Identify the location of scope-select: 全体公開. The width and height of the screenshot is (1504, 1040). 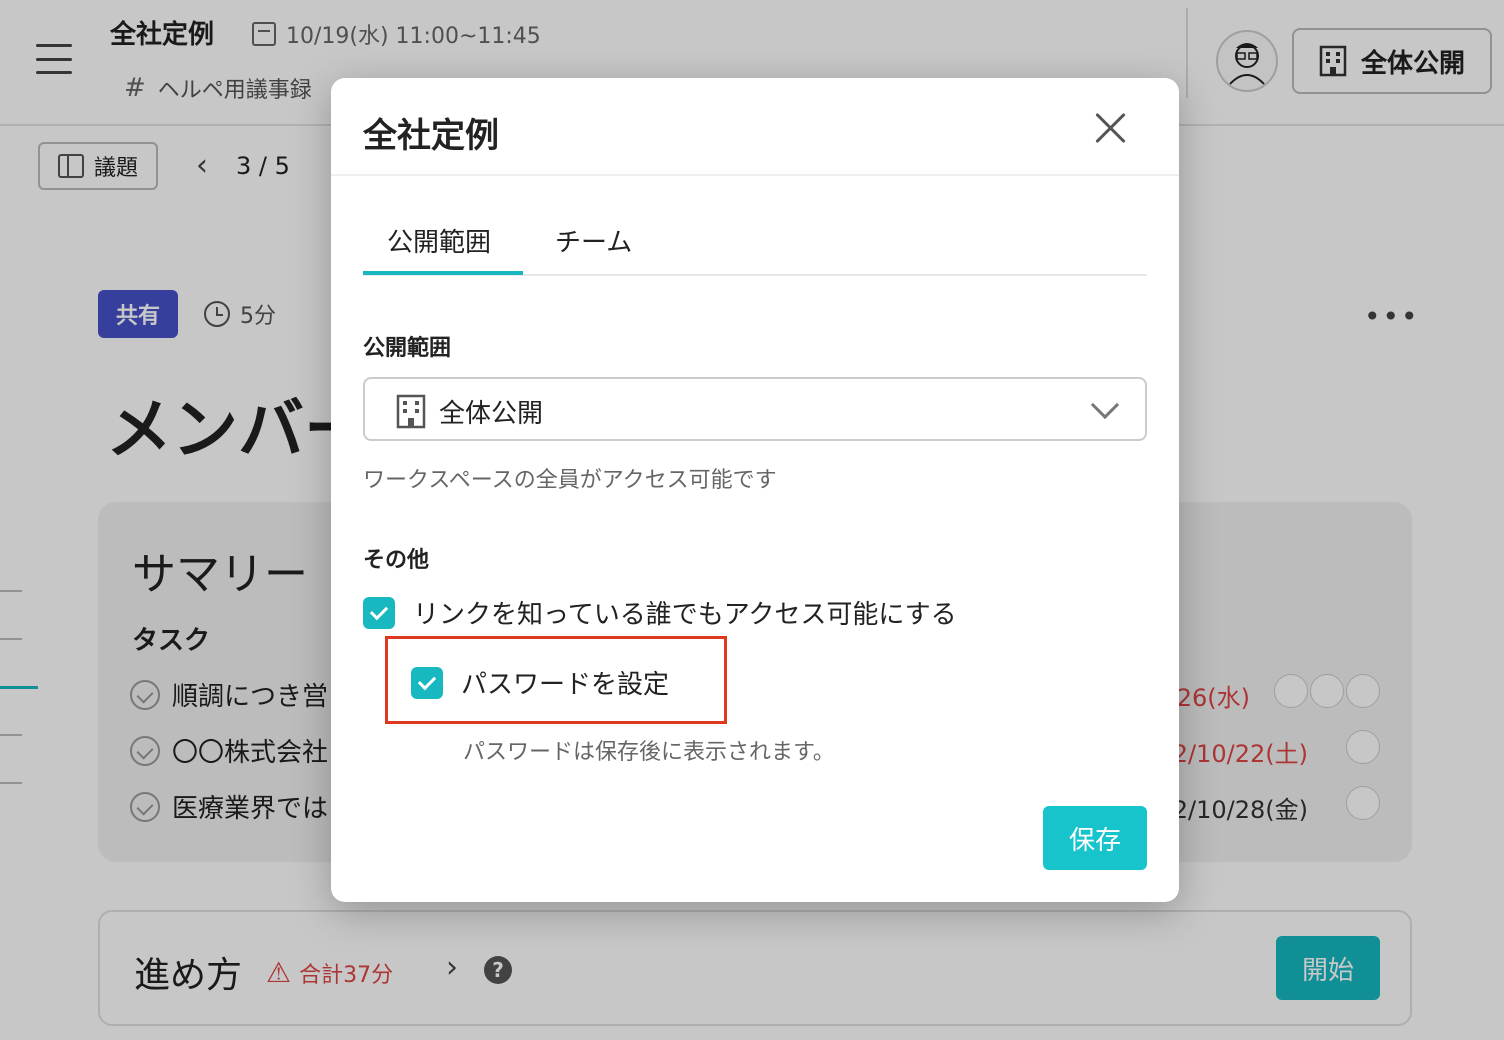
(755, 409).